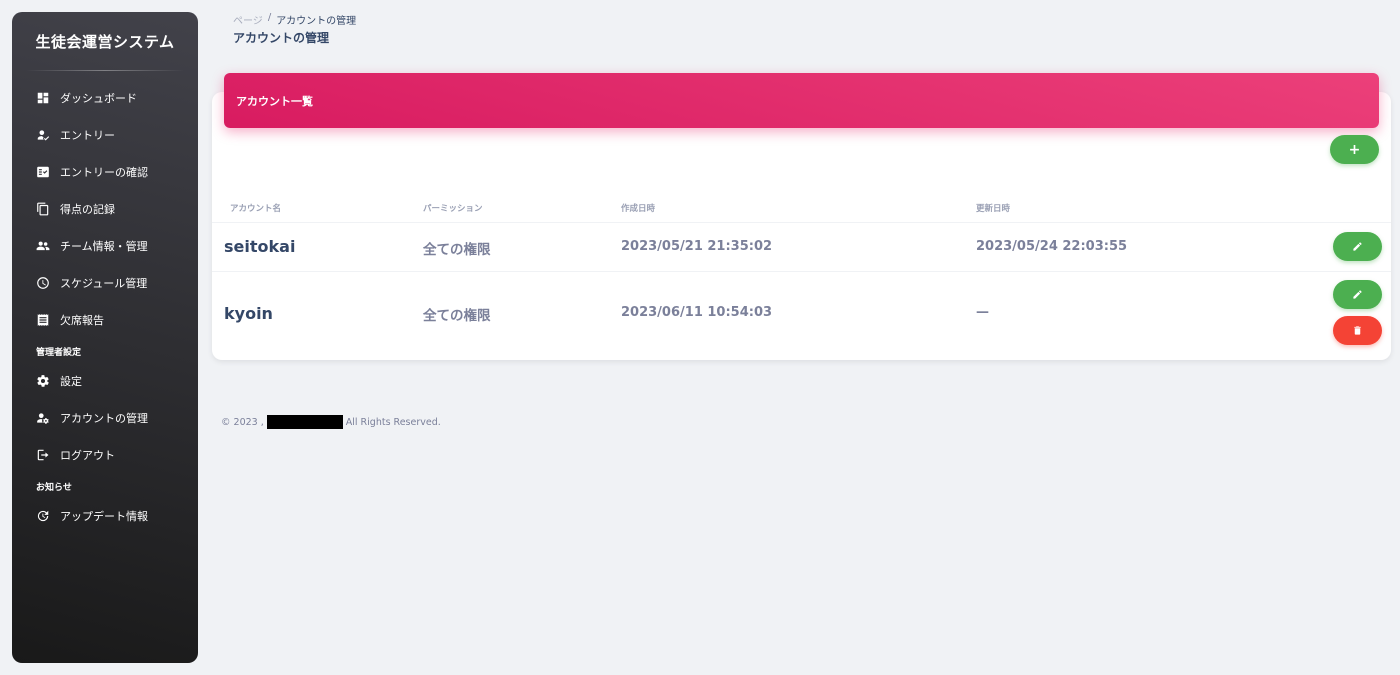 The height and width of the screenshot is (675, 1400). What do you see at coordinates (281, 38) in the screenshot?
I see `page-title: アカウントの管理` at bounding box center [281, 38].